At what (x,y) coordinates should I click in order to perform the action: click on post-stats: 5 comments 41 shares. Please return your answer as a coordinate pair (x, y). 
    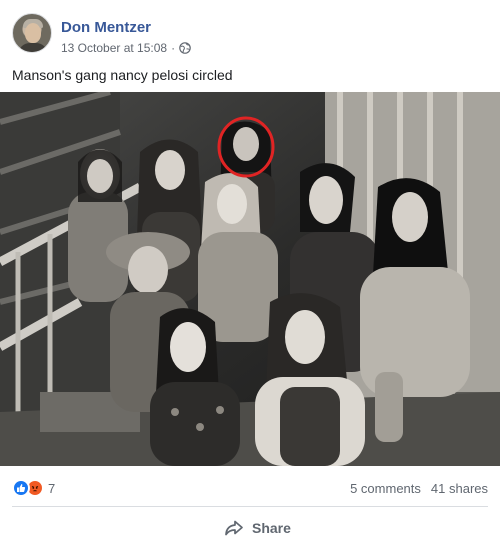
    Looking at the image, I should click on (419, 488).